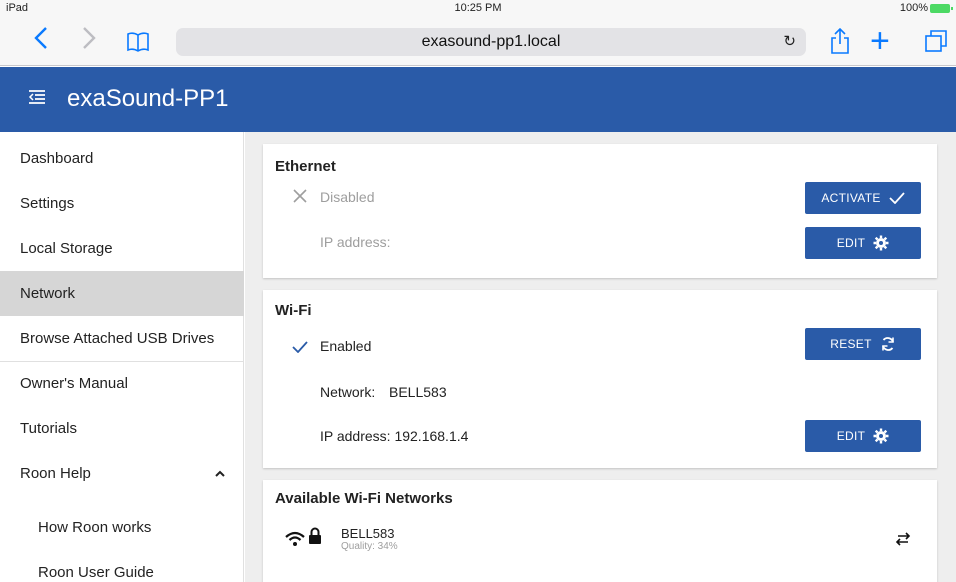 This screenshot has width=956, height=582. What do you see at coordinates (96, 572) in the screenshot?
I see `sidebar-item-label: Roon User Guide` at bounding box center [96, 572].